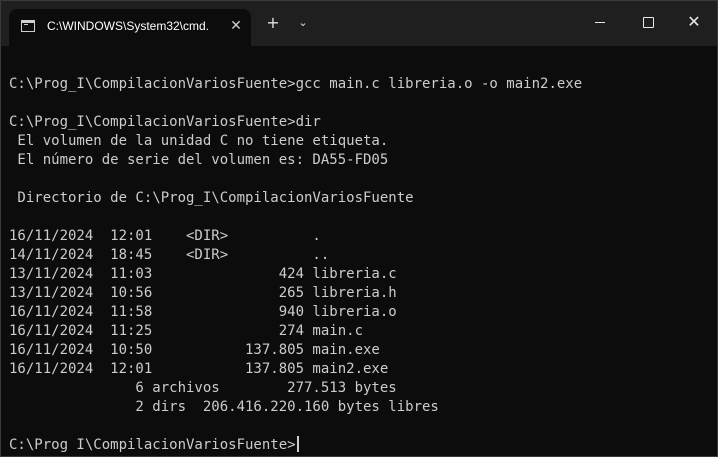  What do you see at coordinates (273, 23) in the screenshot?
I see `plus-icon: +` at bounding box center [273, 23].